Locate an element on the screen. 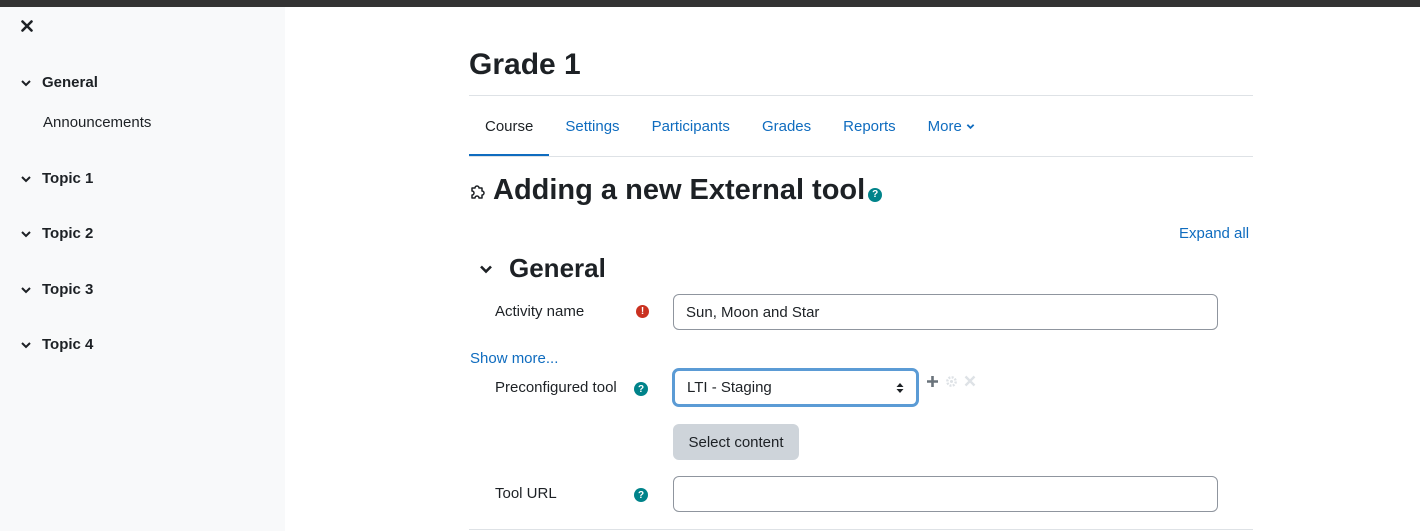 This screenshot has height=531, width=1420. drawer-section-label: Topic 3 is located at coordinates (68, 289).